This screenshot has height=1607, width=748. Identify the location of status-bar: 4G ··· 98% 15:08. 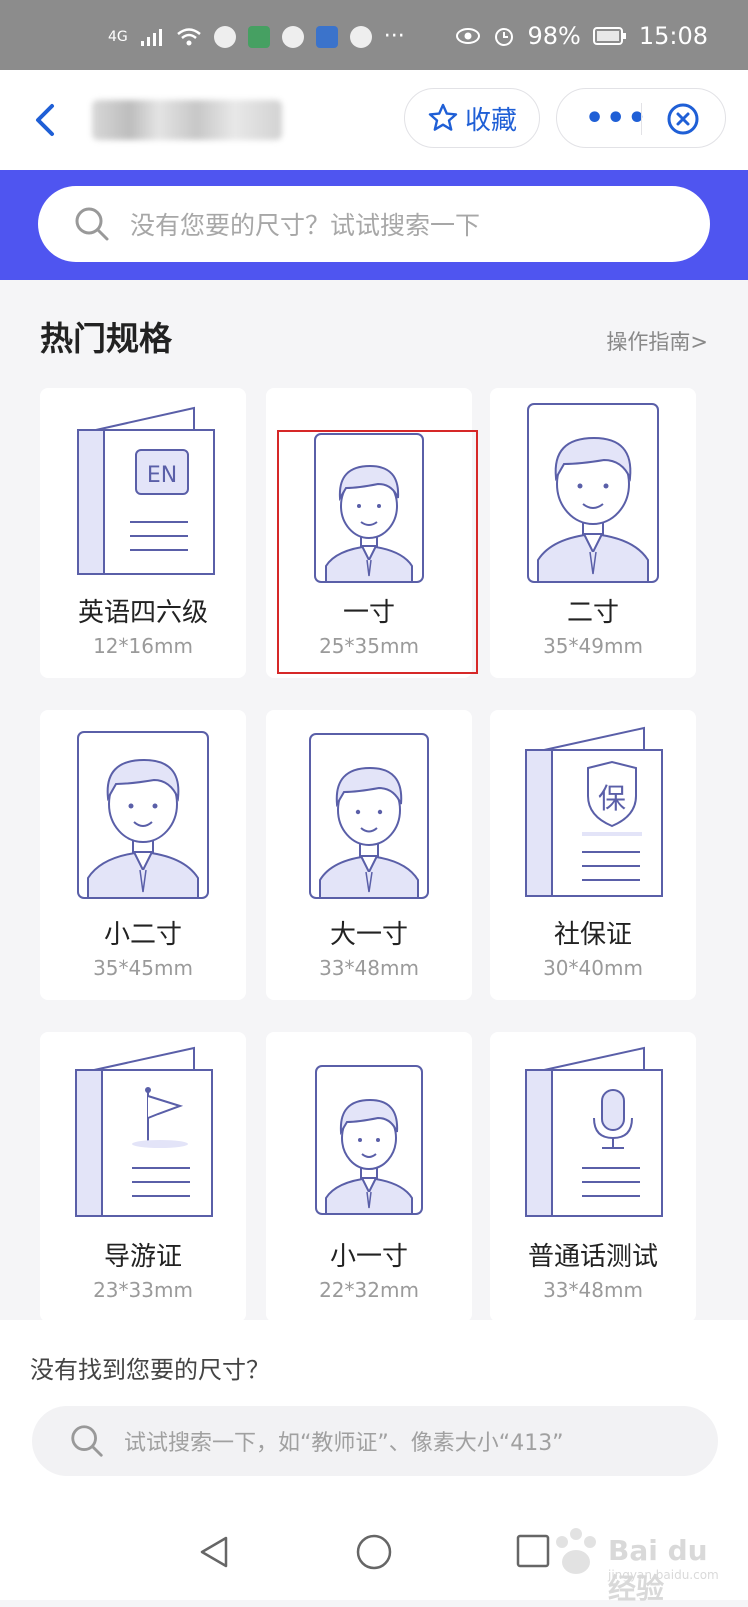
(374, 35).